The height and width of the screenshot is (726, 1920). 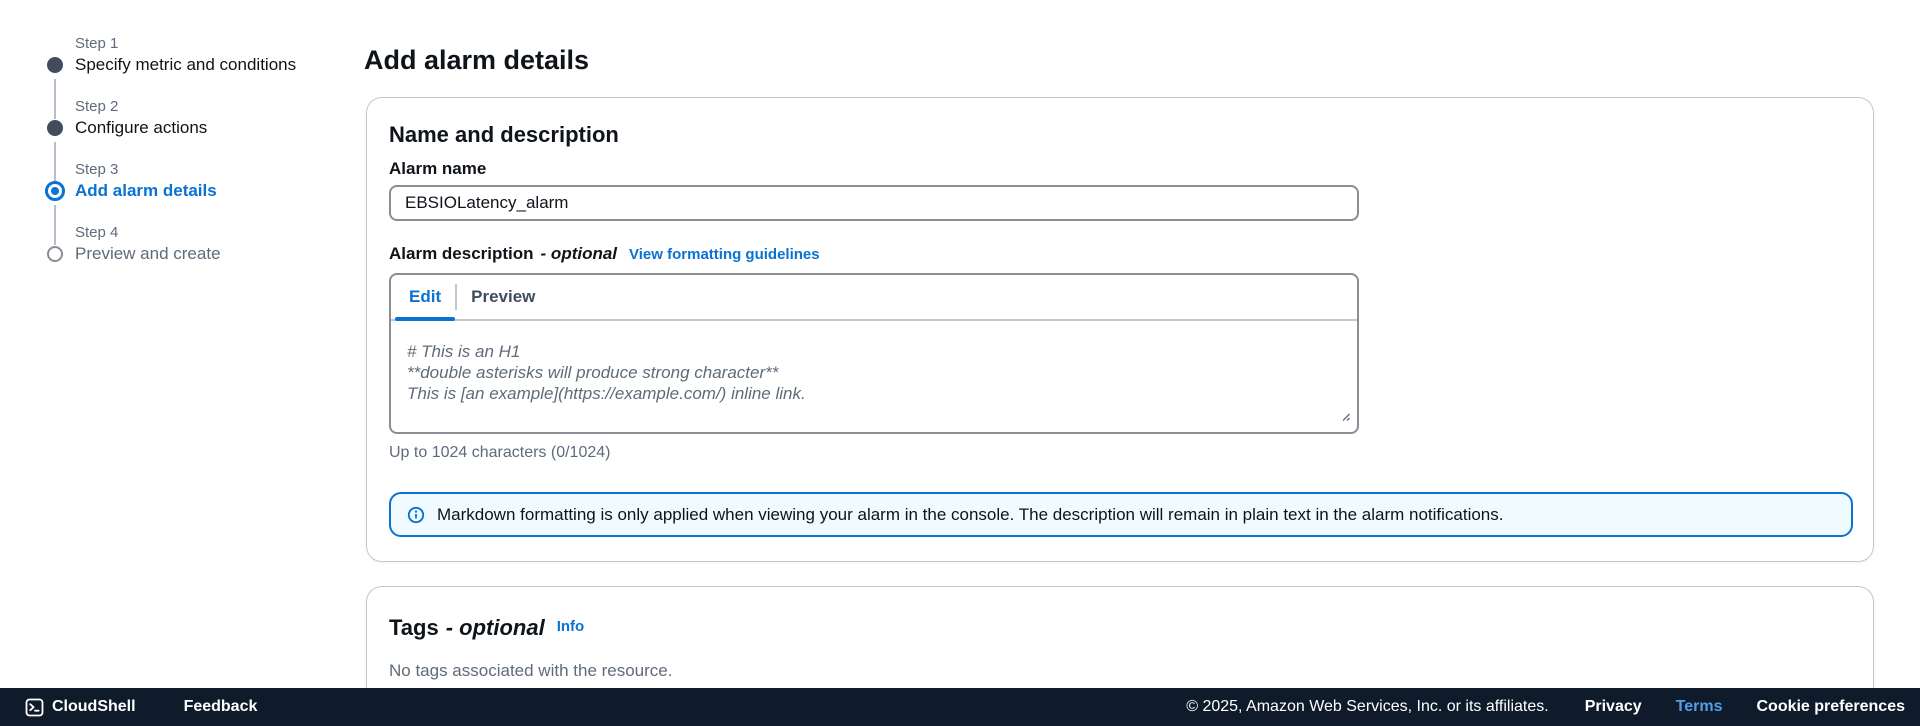 I want to click on tab-preview: Preview, so click(x=503, y=297).